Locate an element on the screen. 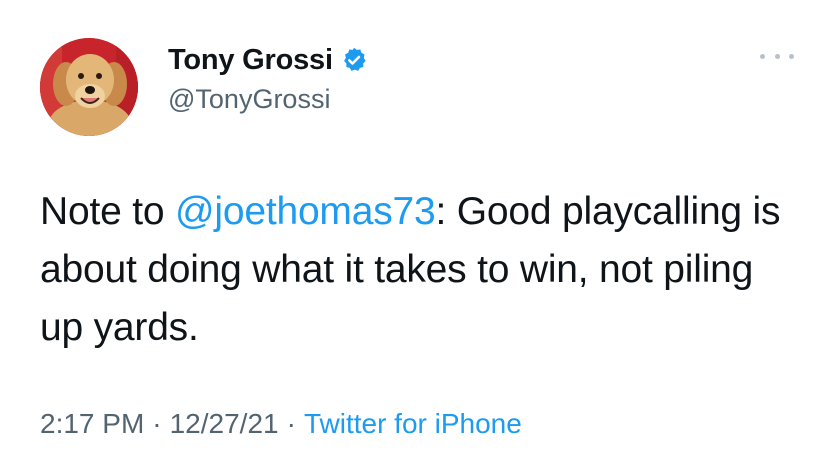 The image size is (828, 462). author-handle: @TonyGrossi is located at coordinates (249, 99).